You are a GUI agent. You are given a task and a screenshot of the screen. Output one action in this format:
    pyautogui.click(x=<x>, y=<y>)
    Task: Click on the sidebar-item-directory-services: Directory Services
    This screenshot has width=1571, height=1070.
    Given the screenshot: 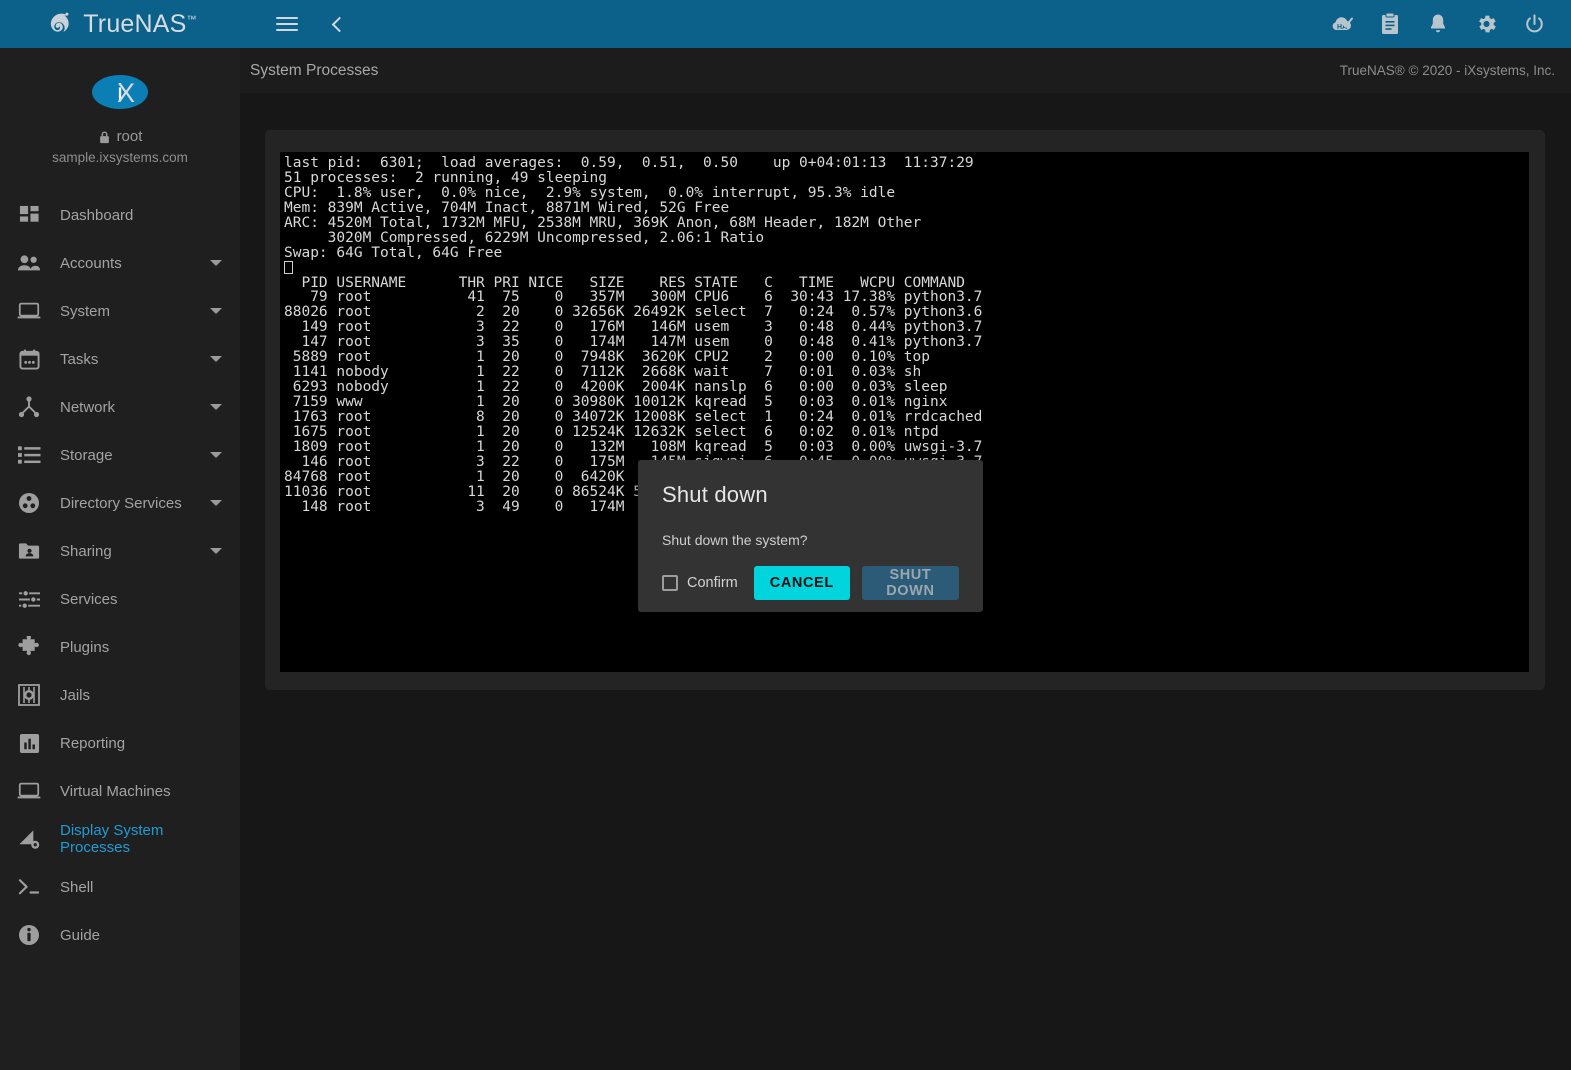 What is the action you would take?
    pyautogui.click(x=120, y=503)
    